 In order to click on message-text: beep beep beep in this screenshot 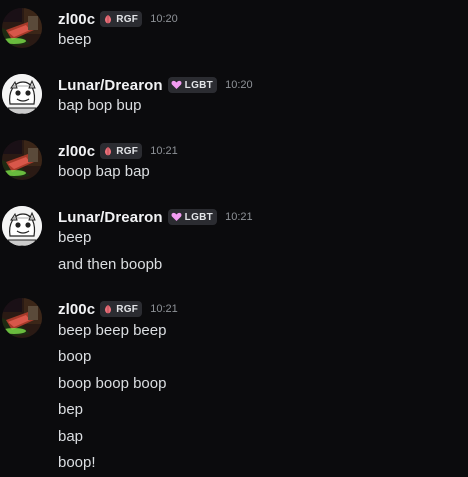, I will do `click(112, 330)`.